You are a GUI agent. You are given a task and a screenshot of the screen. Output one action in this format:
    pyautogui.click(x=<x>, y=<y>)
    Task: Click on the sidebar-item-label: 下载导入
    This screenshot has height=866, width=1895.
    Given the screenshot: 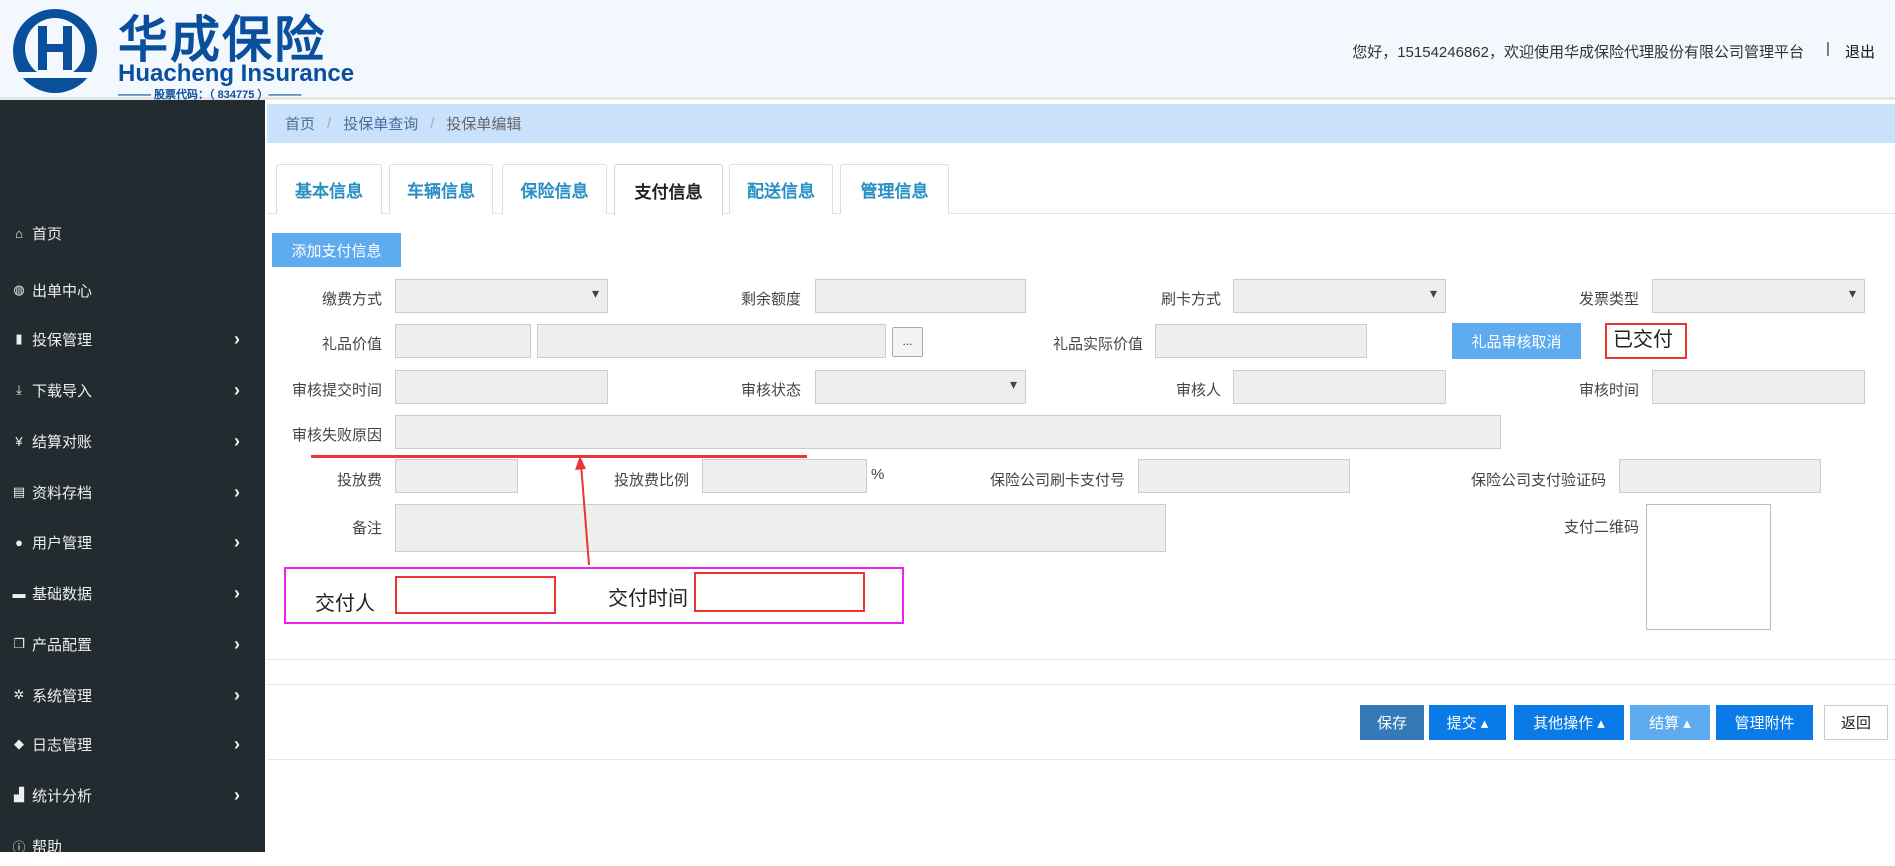 What is the action you would take?
    pyautogui.click(x=62, y=391)
    